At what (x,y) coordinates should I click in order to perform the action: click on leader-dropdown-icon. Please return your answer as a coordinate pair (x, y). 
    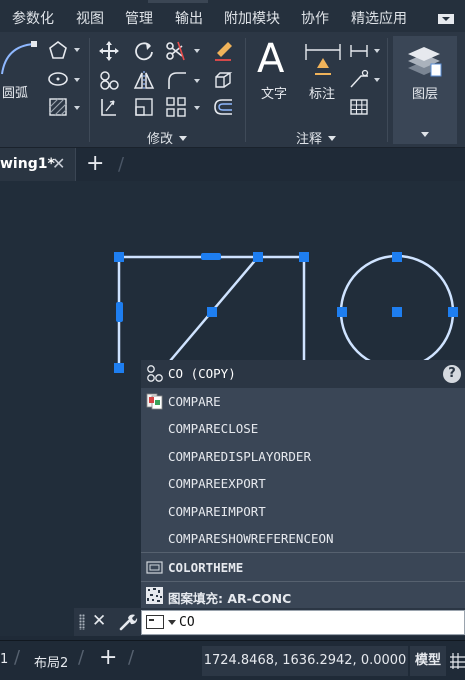
    Looking at the image, I should click on (377, 80).